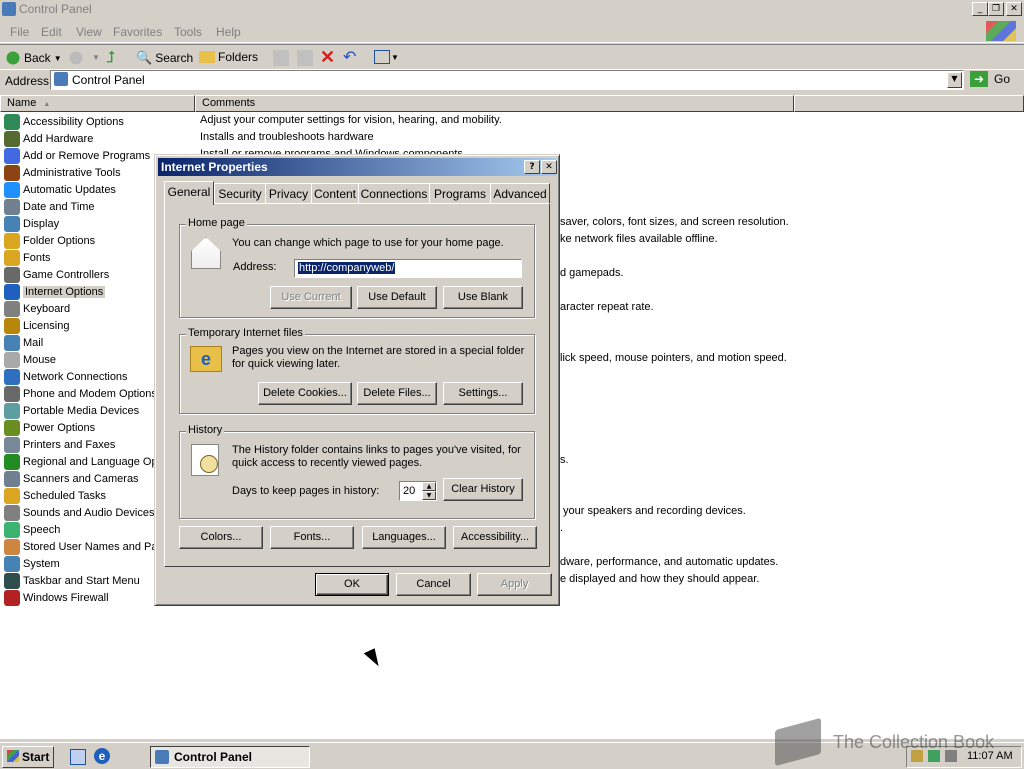  What do you see at coordinates (58, 138) in the screenshot?
I see `item-label: Add Hardware` at bounding box center [58, 138].